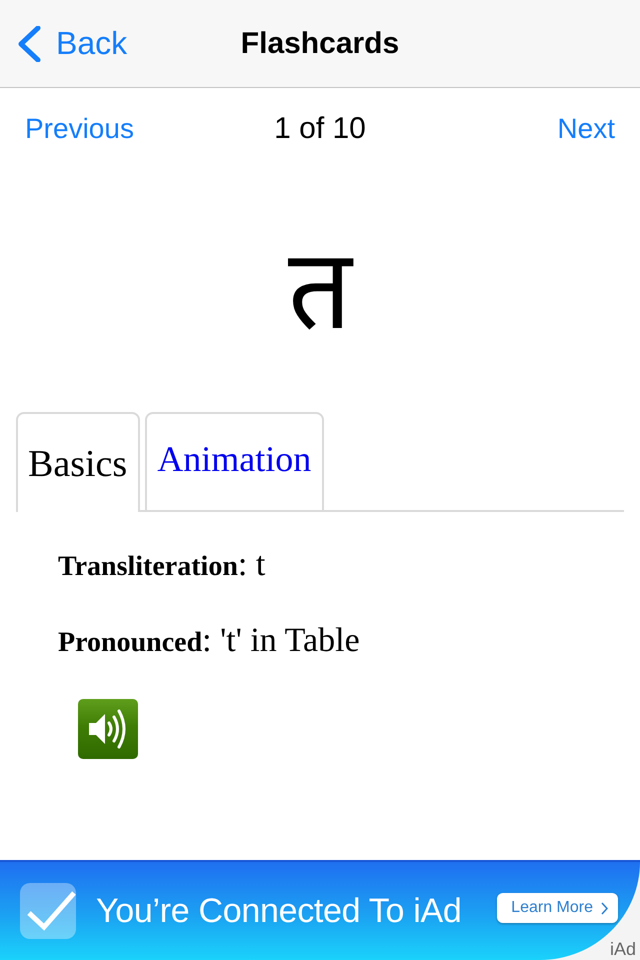 This screenshot has width=640, height=960. Describe the element at coordinates (162, 565) in the screenshot. I see `detail-text: Transliteration: t` at that location.